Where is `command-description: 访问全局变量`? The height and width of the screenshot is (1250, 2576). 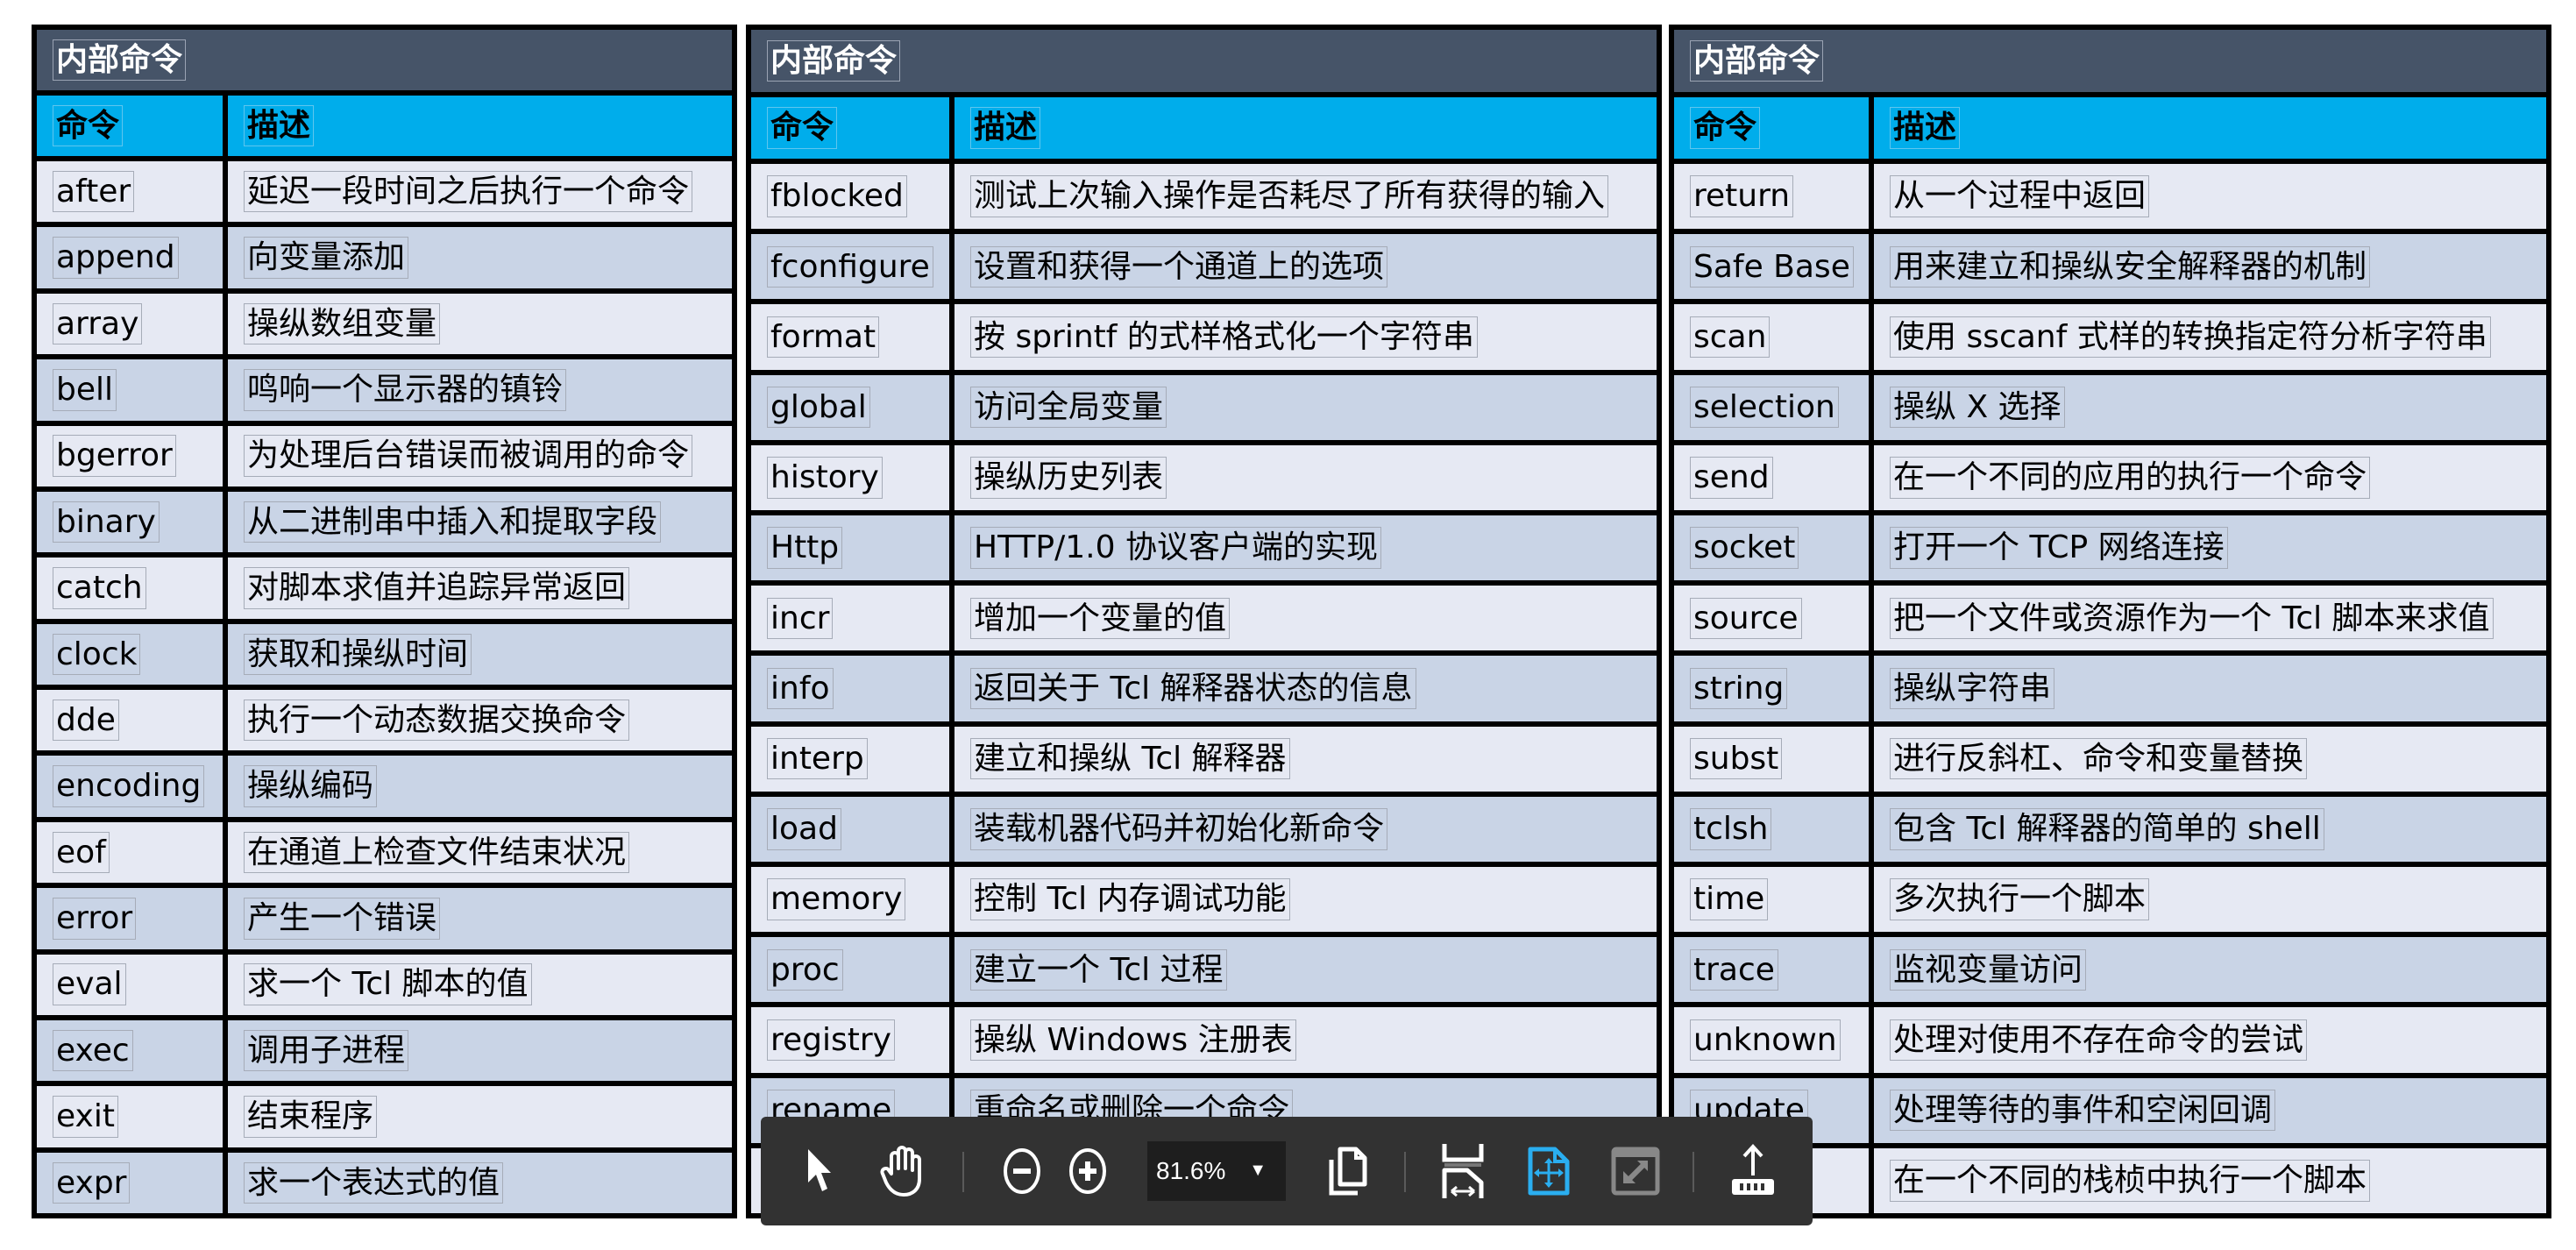
command-description: 访问全局变量 is located at coordinates (1068, 408).